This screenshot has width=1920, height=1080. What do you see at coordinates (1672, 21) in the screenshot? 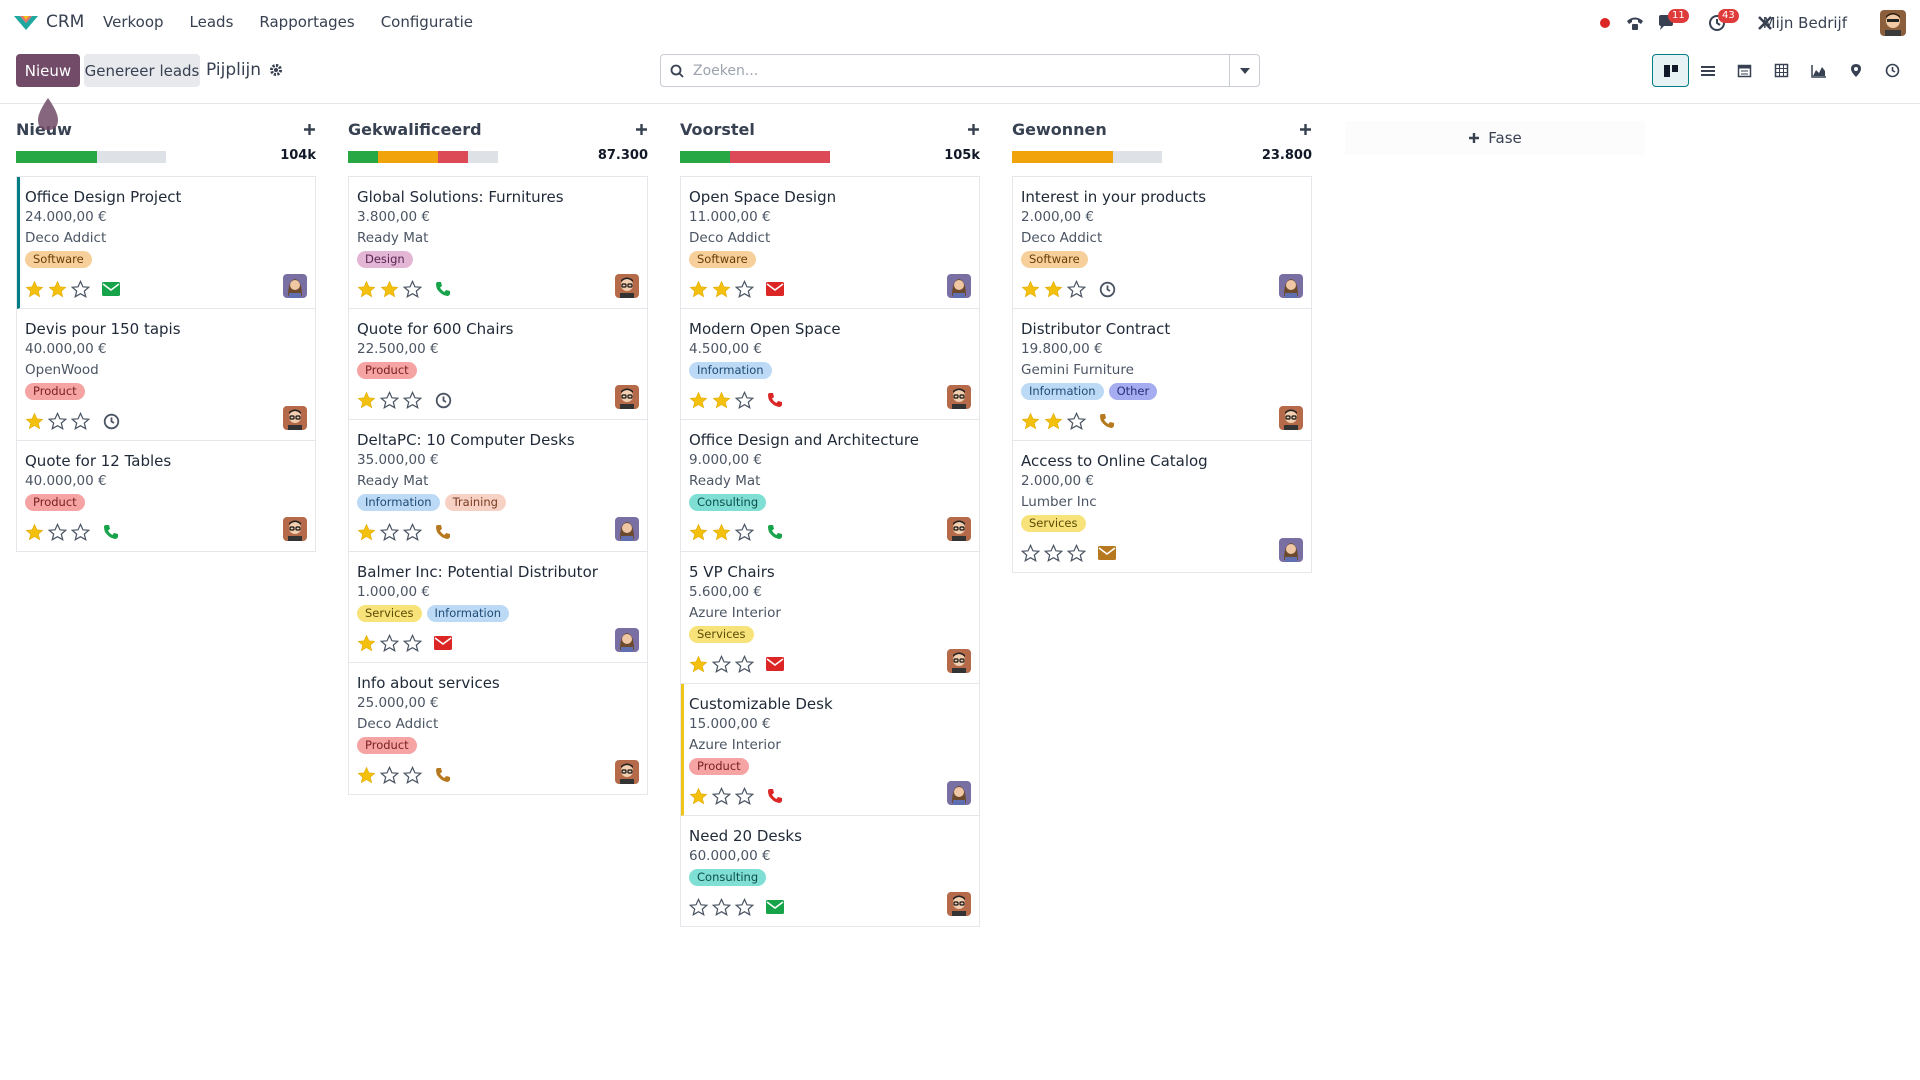
I see `messages-icon: 11` at bounding box center [1672, 21].